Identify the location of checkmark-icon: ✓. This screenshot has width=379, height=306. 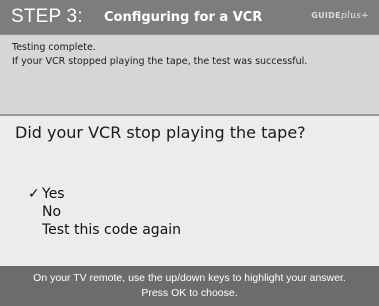
(34, 194).